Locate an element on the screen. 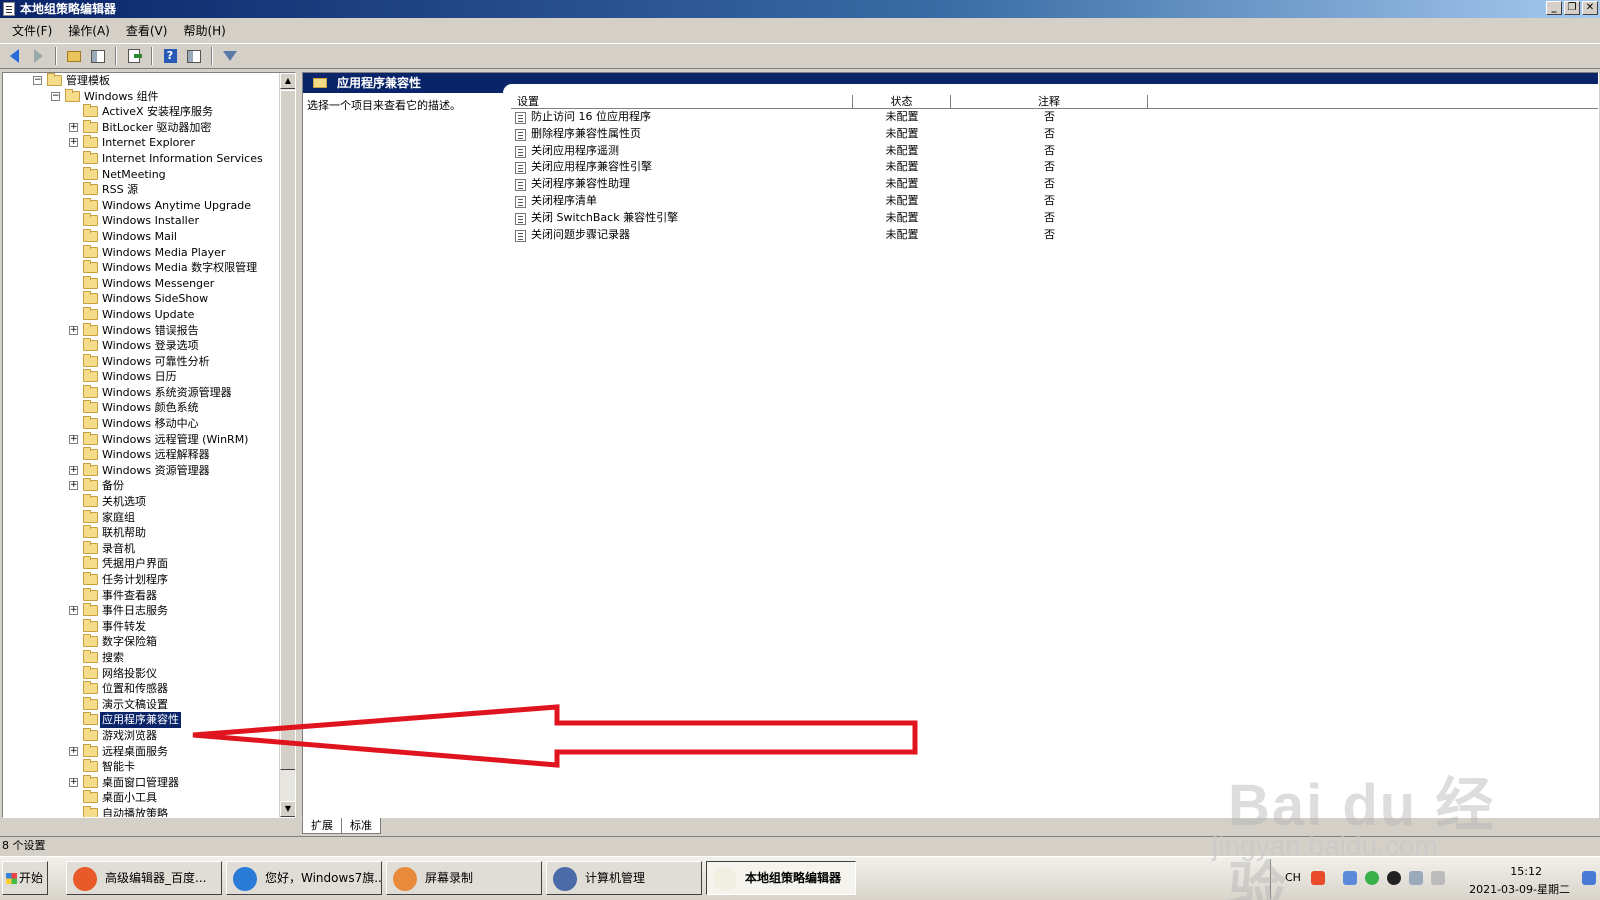 Image resolution: width=1600 pixels, height=900 pixels. tree-scrollbar: ▲ ▼ is located at coordinates (287, 445).